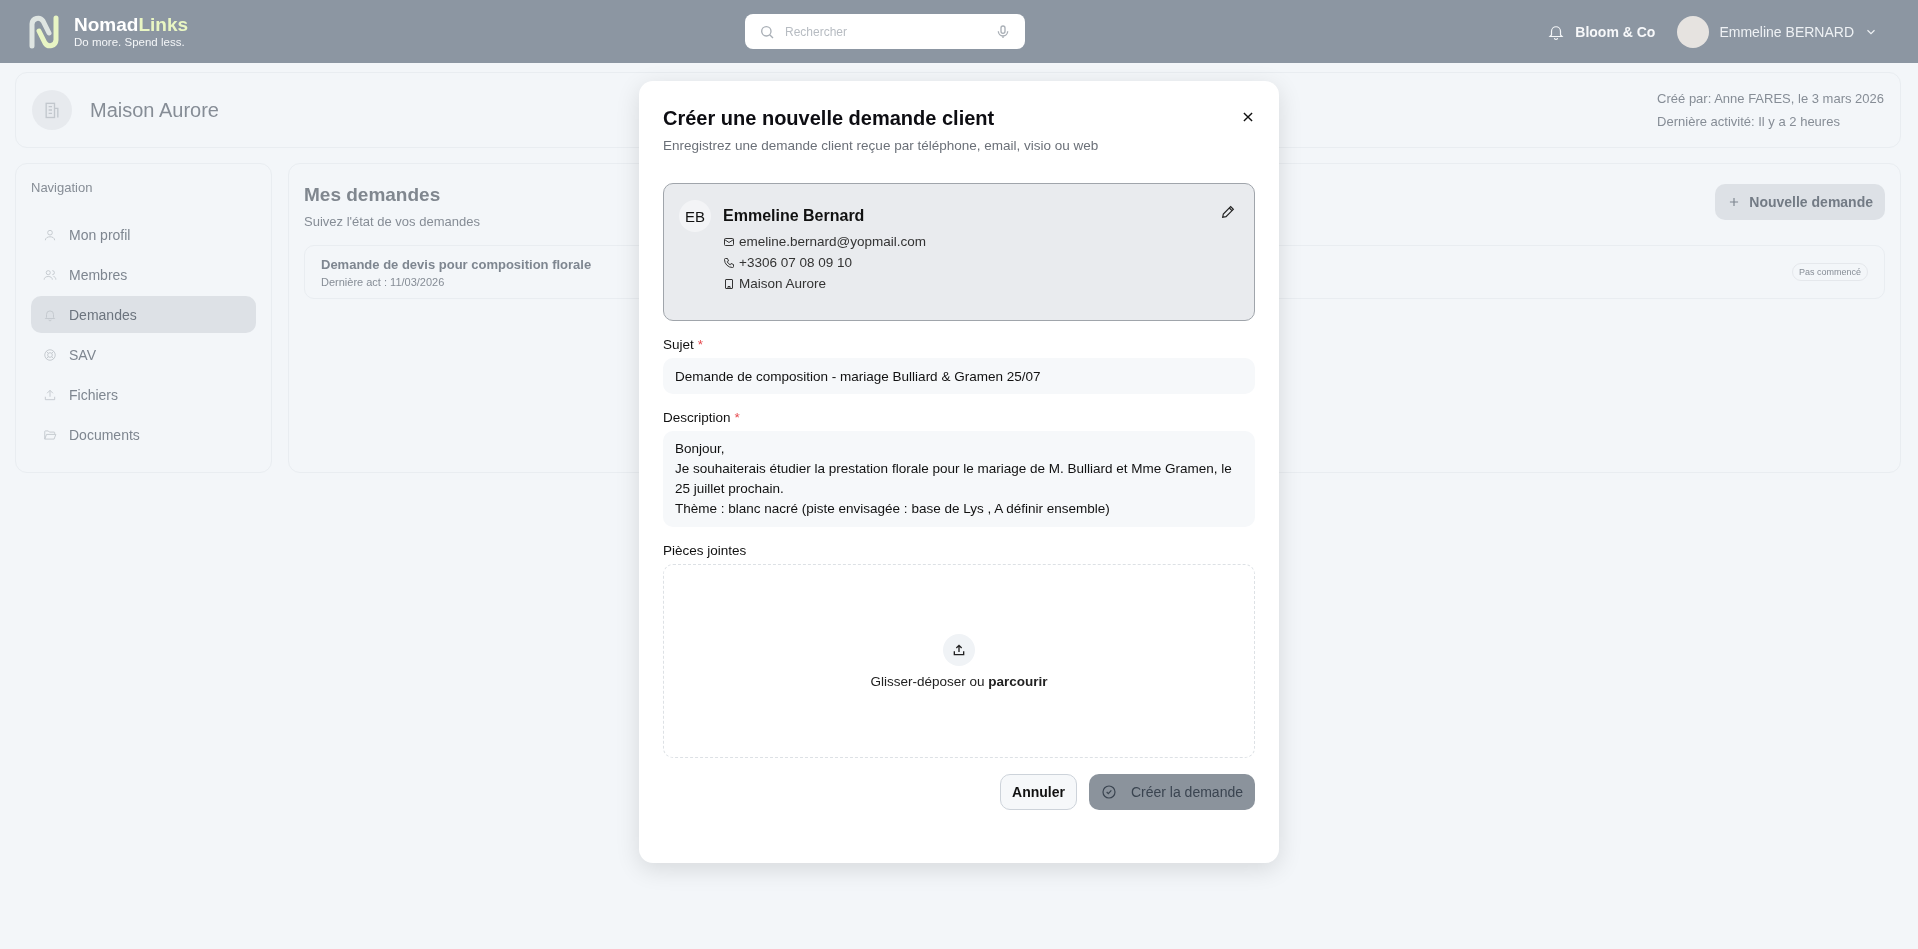 The width and height of the screenshot is (1918, 949). What do you see at coordinates (50, 354) in the screenshot?
I see `lifebuoy-icon` at bounding box center [50, 354].